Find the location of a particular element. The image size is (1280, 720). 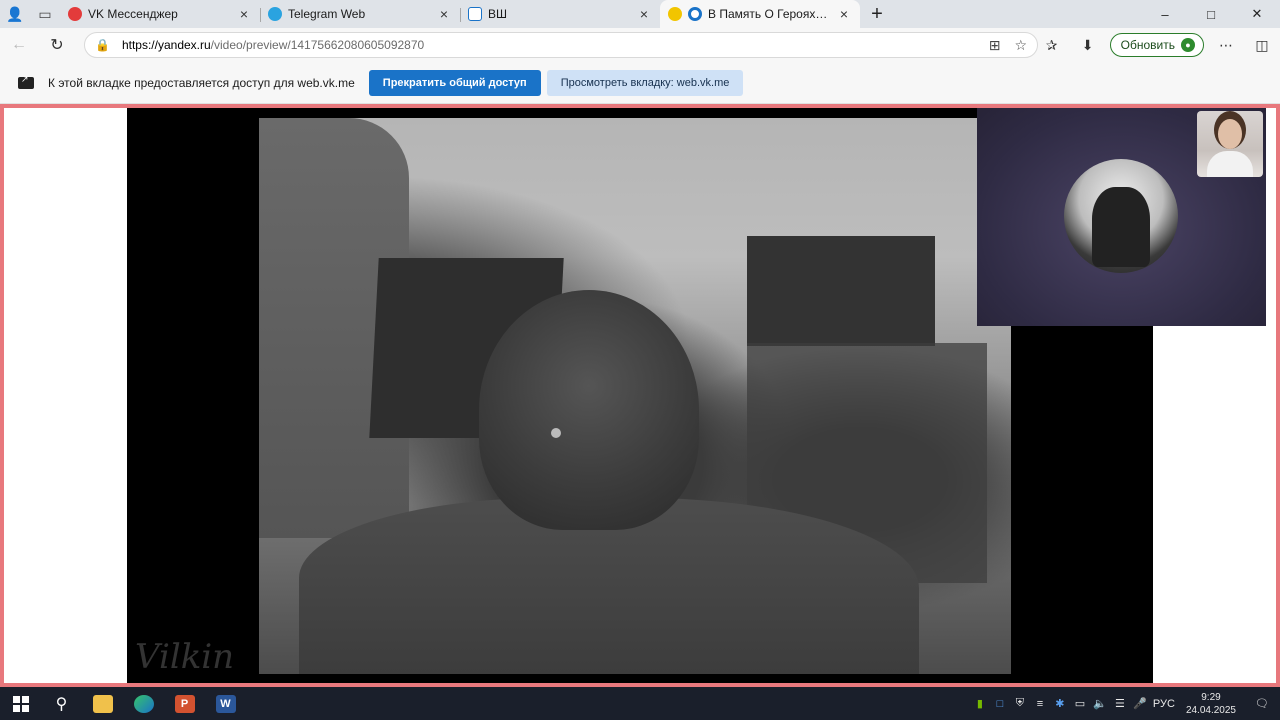

tab-vsh: ВШ × is located at coordinates (560, 14).